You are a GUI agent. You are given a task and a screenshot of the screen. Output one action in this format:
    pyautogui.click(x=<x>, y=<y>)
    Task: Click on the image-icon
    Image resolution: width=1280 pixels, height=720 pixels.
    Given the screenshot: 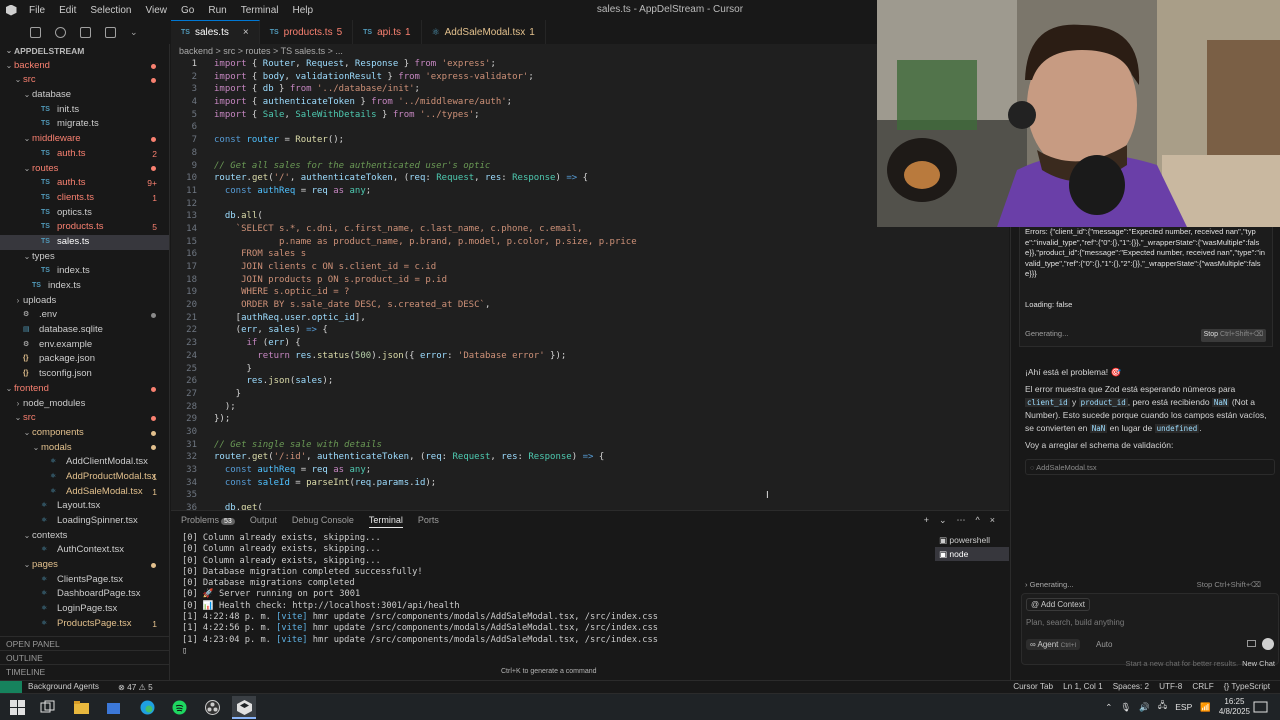 What is the action you would take?
    pyautogui.click(x=1251, y=643)
    